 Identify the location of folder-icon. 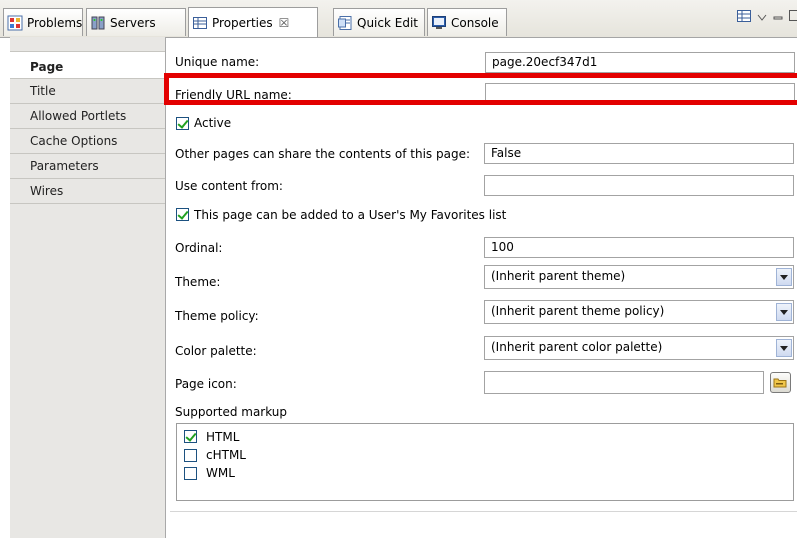
(780, 383).